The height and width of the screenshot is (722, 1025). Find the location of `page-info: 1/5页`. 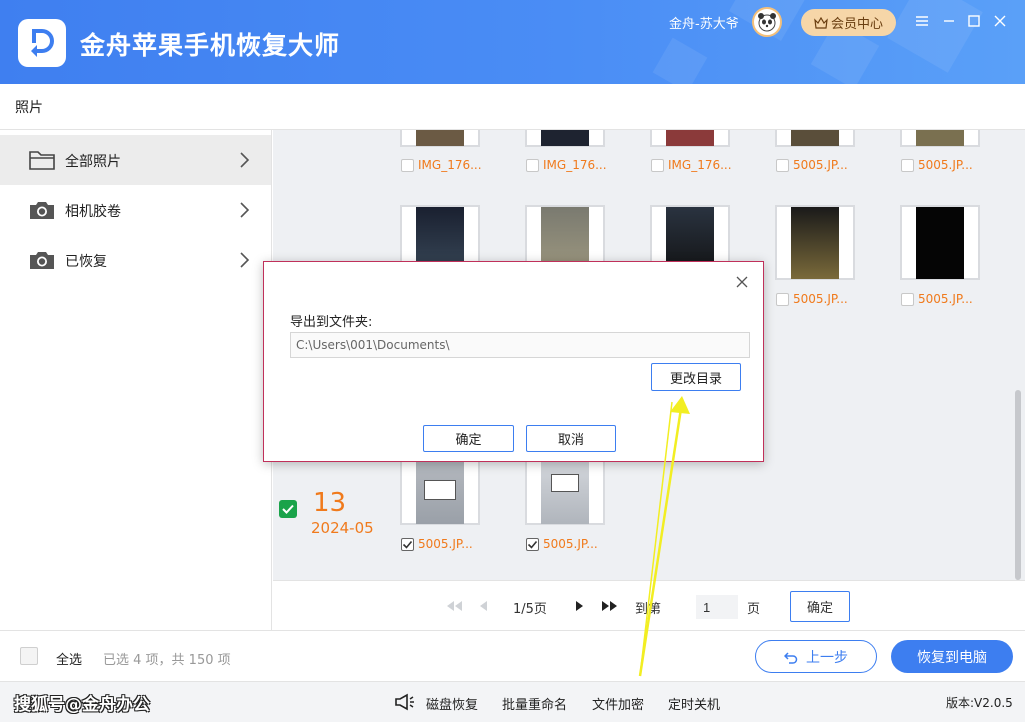

page-info: 1/5页 is located at coordinates (530, 609).